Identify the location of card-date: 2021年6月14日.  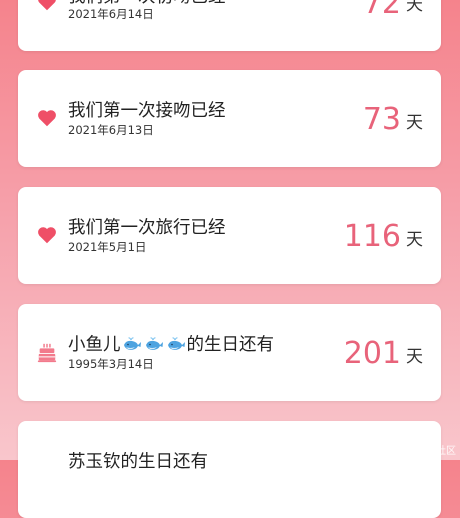
(111, 14).